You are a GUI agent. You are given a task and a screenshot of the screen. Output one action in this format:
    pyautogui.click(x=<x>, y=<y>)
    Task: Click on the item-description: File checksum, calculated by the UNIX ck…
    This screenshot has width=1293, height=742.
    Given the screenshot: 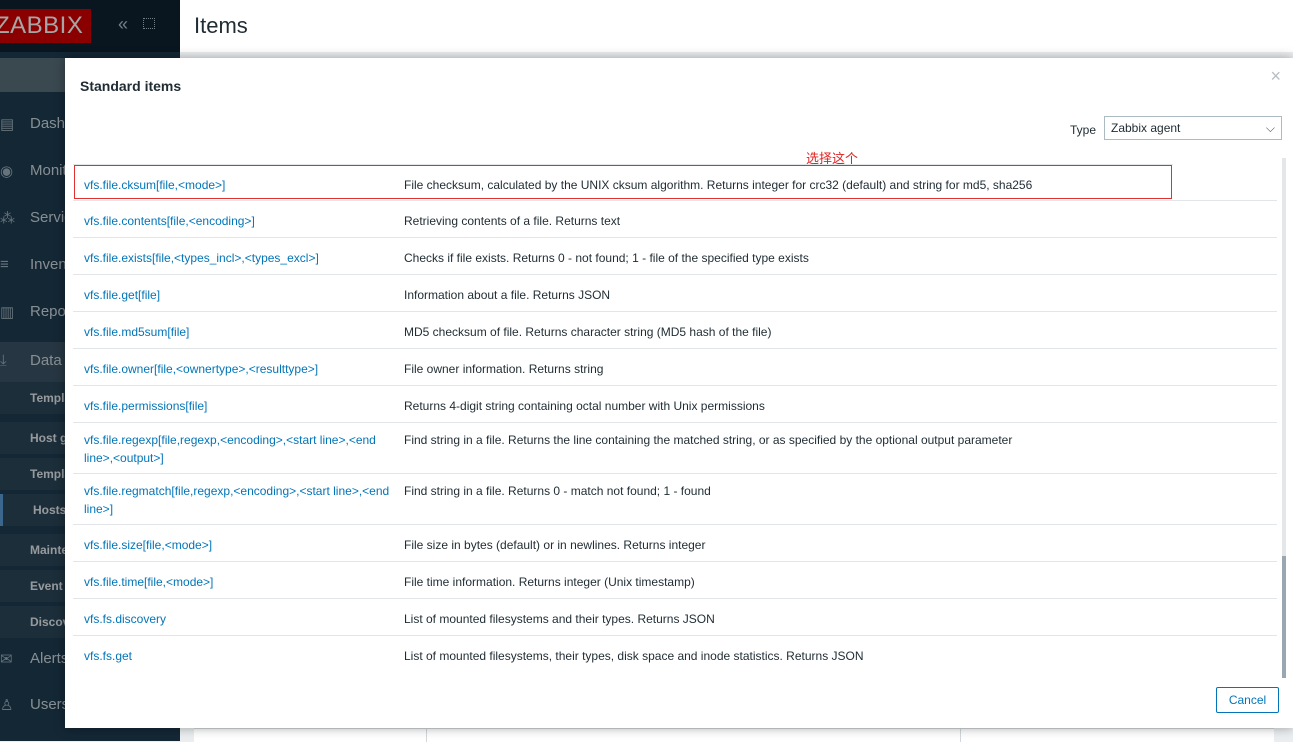 What is the action you would take?
    pyautogui.click(x=718, y=185)
    